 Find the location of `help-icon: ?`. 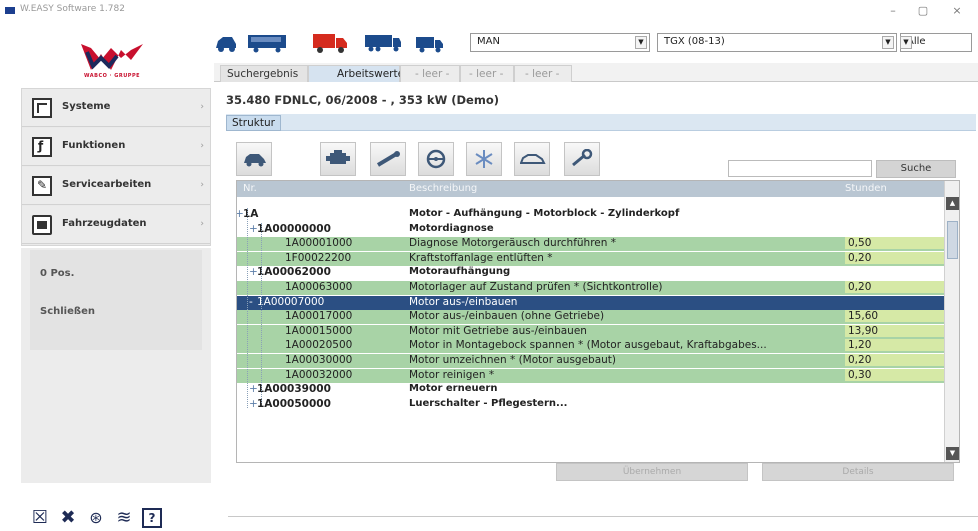

help-icon: ? is located at coordinates (152, 518).